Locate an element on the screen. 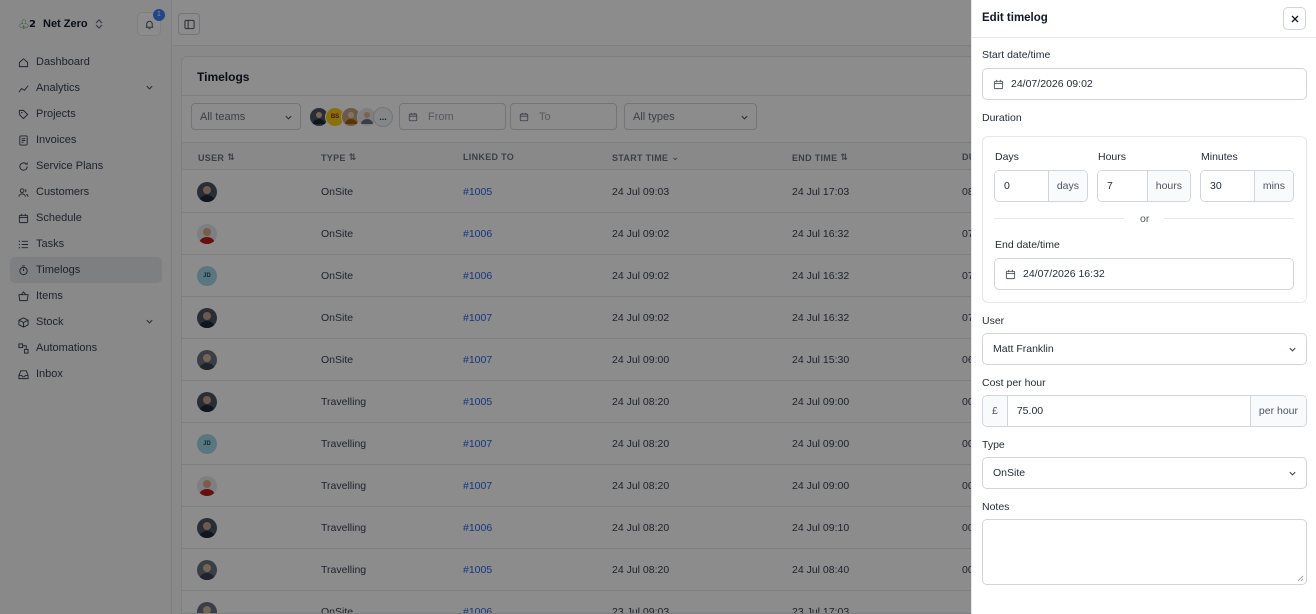  hours-unit: hours is located at coordinates (1168, 186).